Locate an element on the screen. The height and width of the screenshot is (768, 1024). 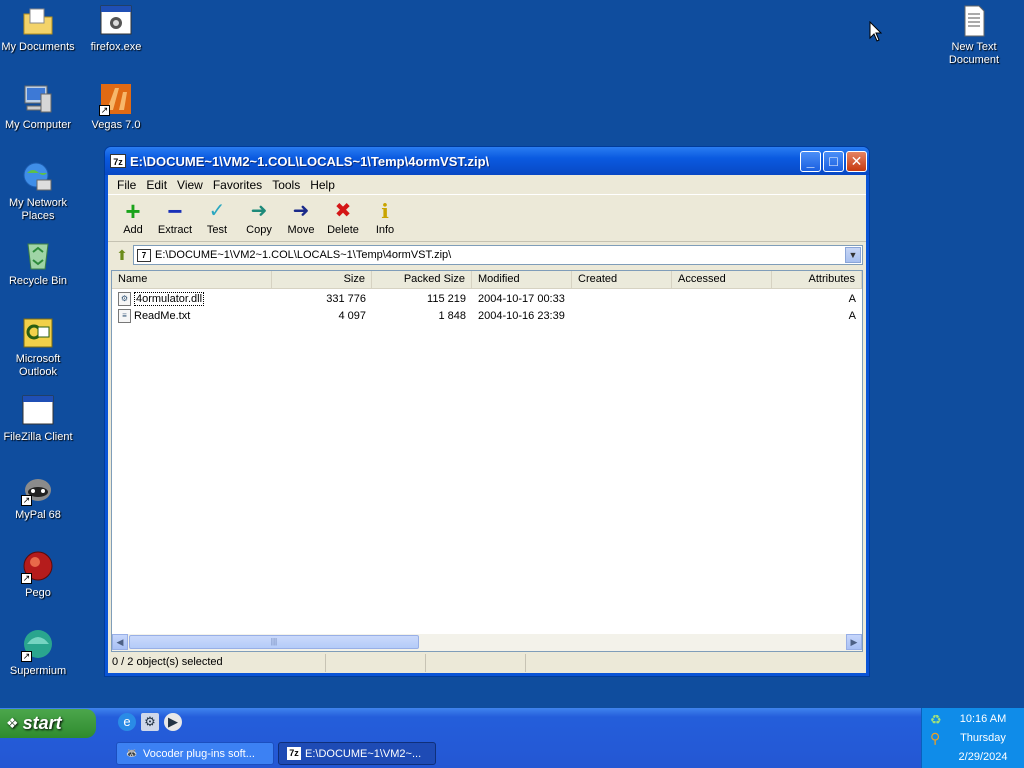
desktop-icon-label: My Documents is located at coordinates (38, 47).